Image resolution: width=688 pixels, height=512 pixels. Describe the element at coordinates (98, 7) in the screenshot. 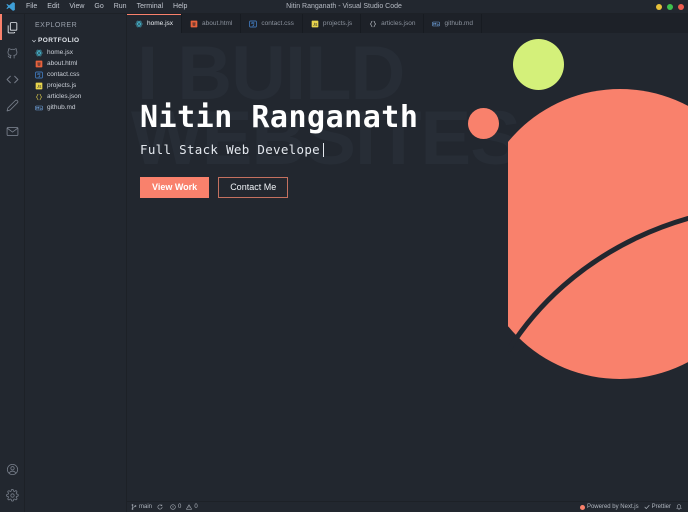

I see `menu-go: Go` at that location.